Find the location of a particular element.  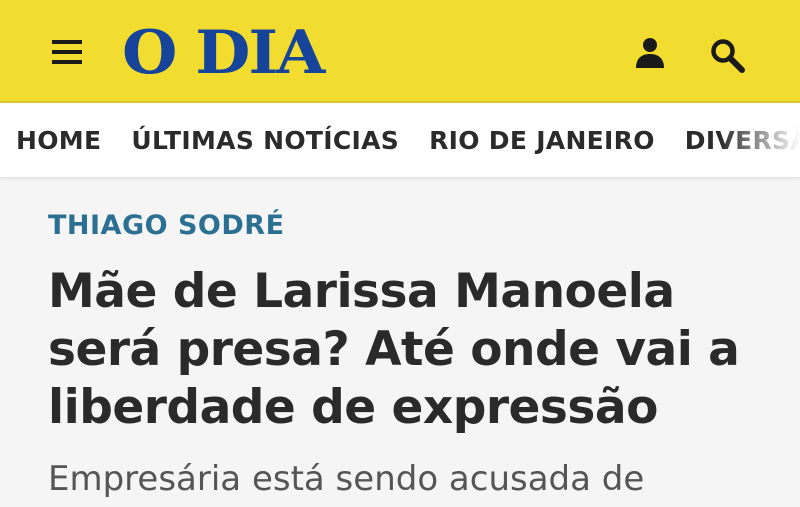

nav-item-ultimas-noticias: ÚLTIMAS NOTÍCIAS is located at coordinates (265, 140).